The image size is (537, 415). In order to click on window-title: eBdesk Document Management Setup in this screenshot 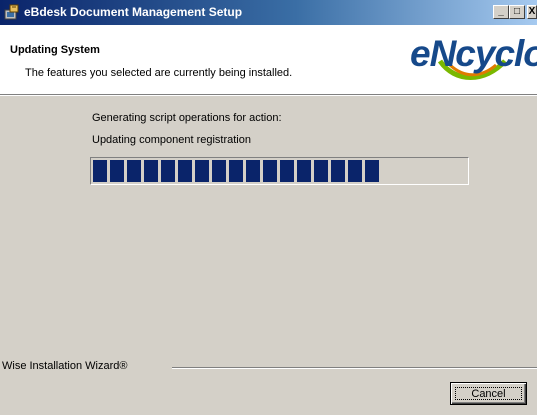, I will do `click(133, 12)`.